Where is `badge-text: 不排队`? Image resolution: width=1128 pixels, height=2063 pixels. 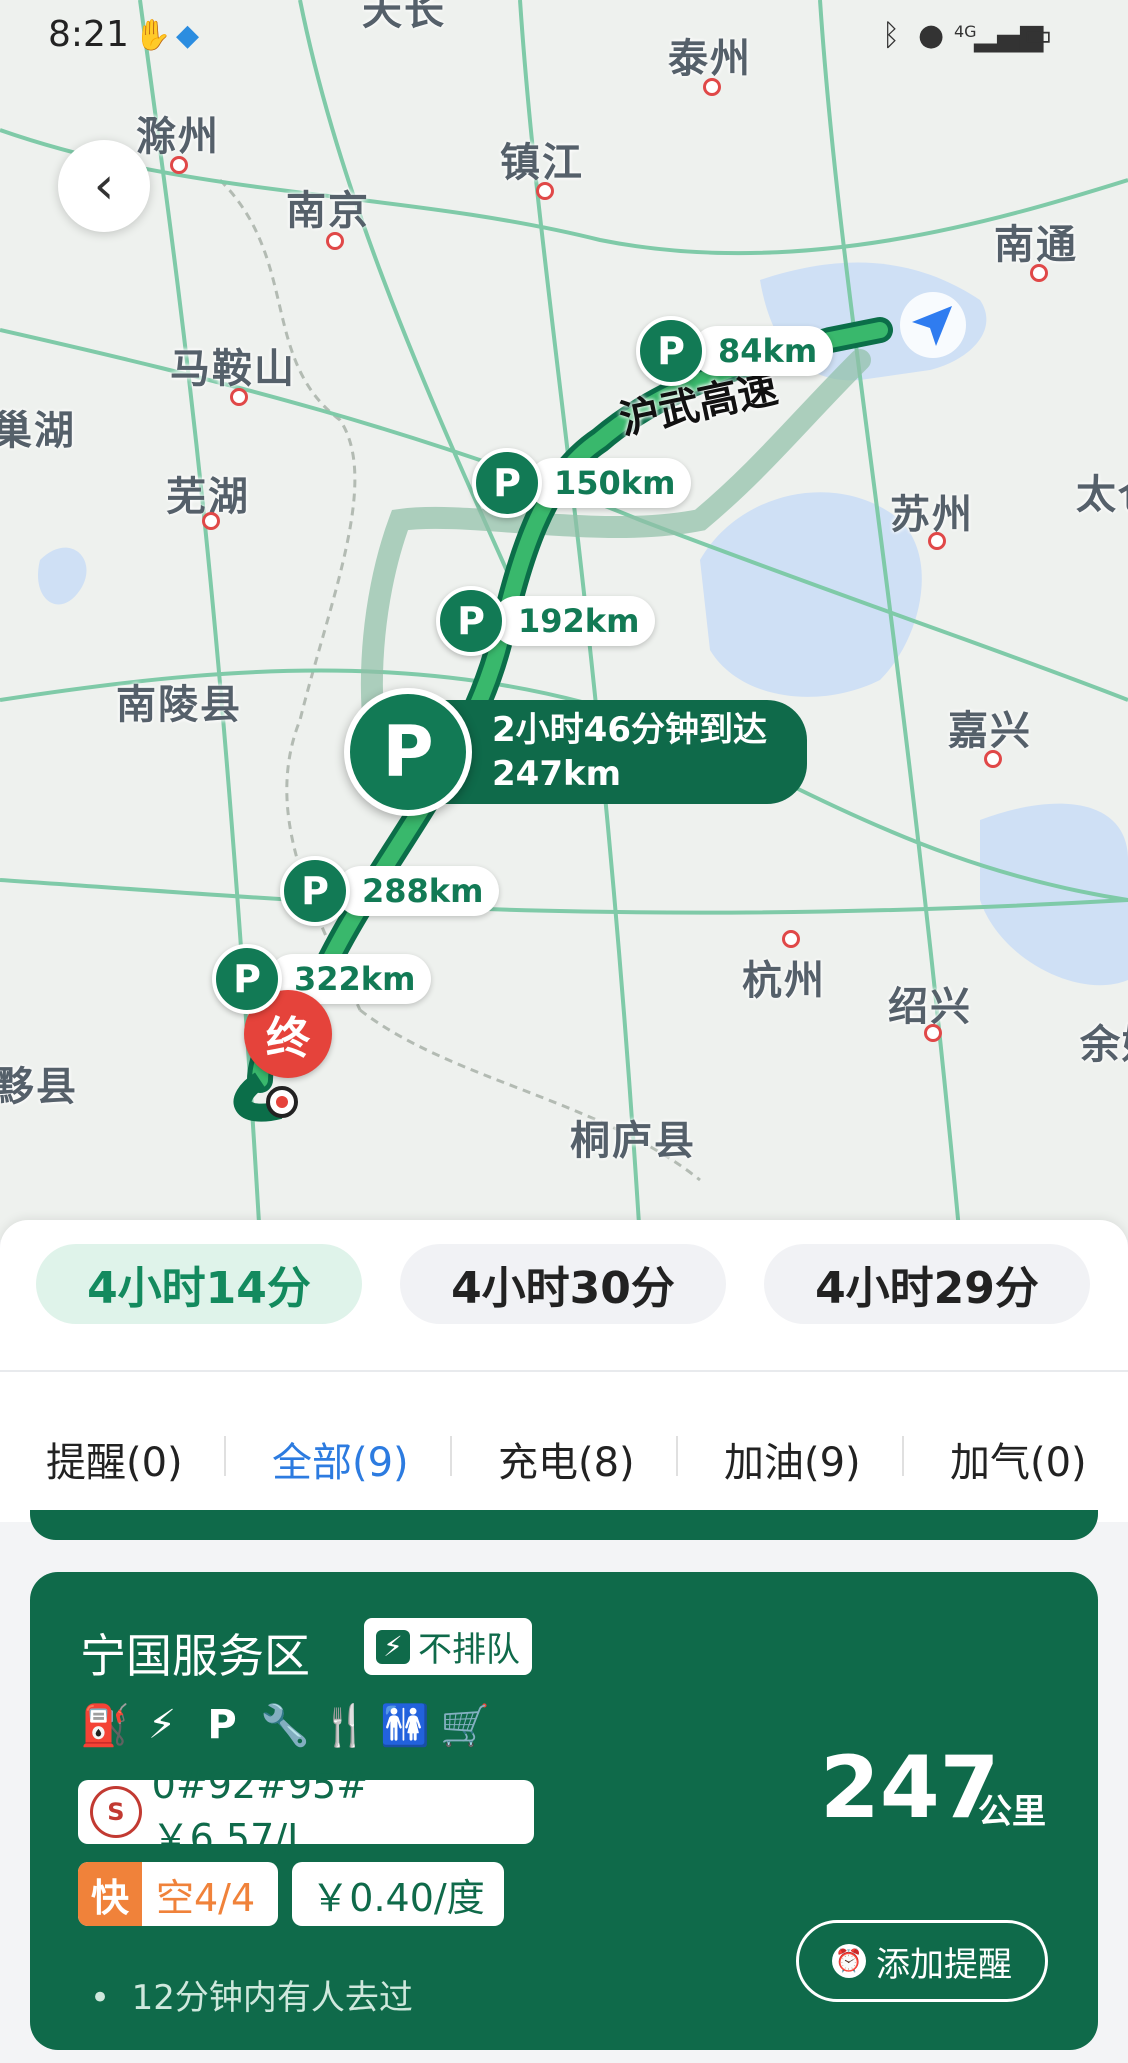 badge-text: 不排队 is located at coordinates (469, 1650).